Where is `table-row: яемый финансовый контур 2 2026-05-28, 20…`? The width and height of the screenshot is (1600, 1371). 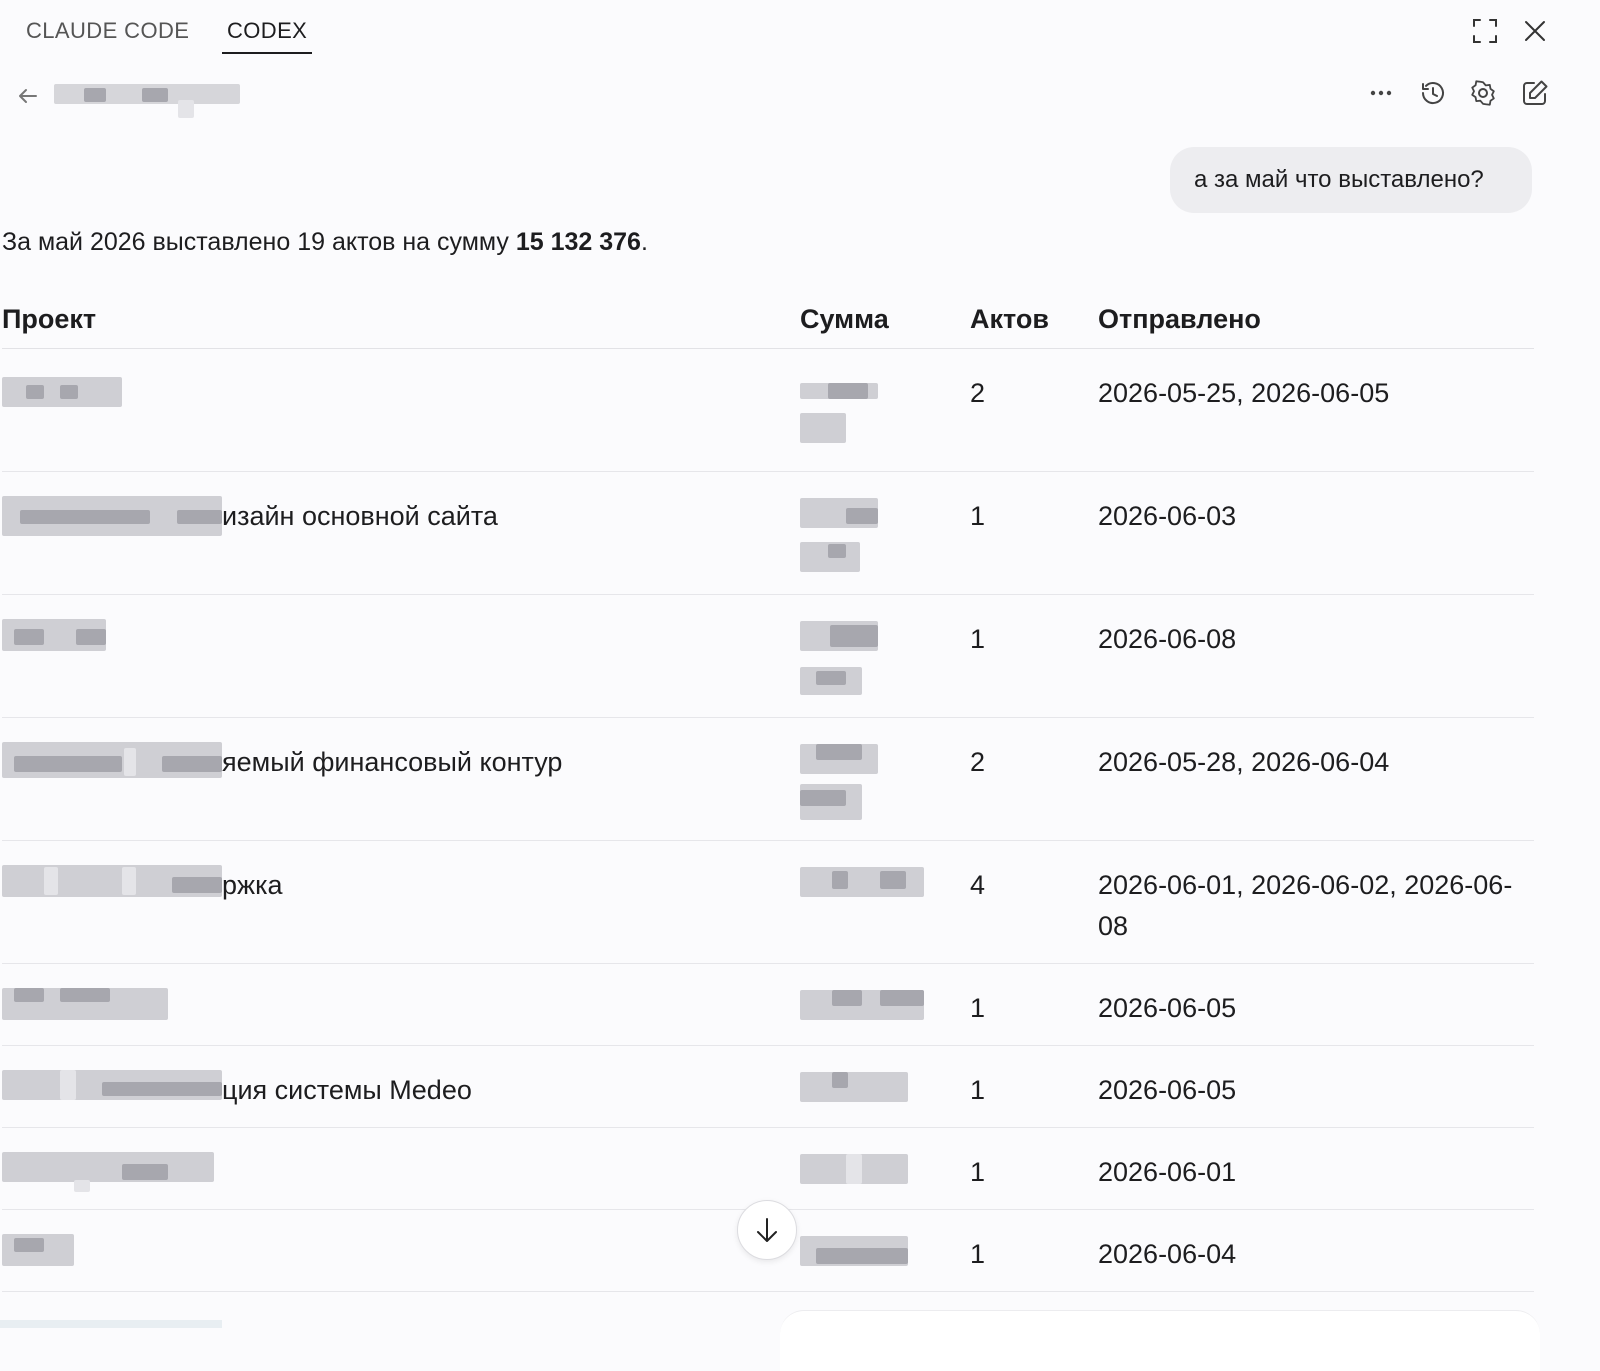
table-row: яемый финансовый контур 2 2026-05-28, 20… is located at coordinates (768, 779).